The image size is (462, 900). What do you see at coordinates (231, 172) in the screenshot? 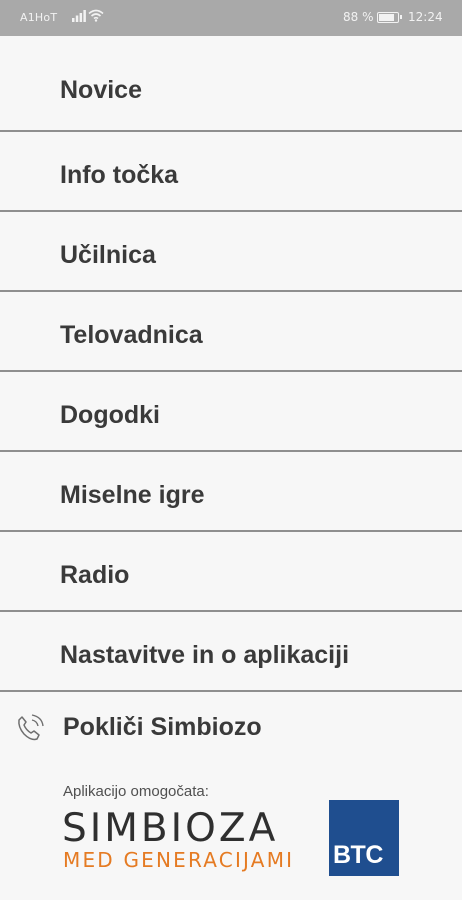
I see `menu-item-info-tocka: Info točka` at bounding box center [231, 172].